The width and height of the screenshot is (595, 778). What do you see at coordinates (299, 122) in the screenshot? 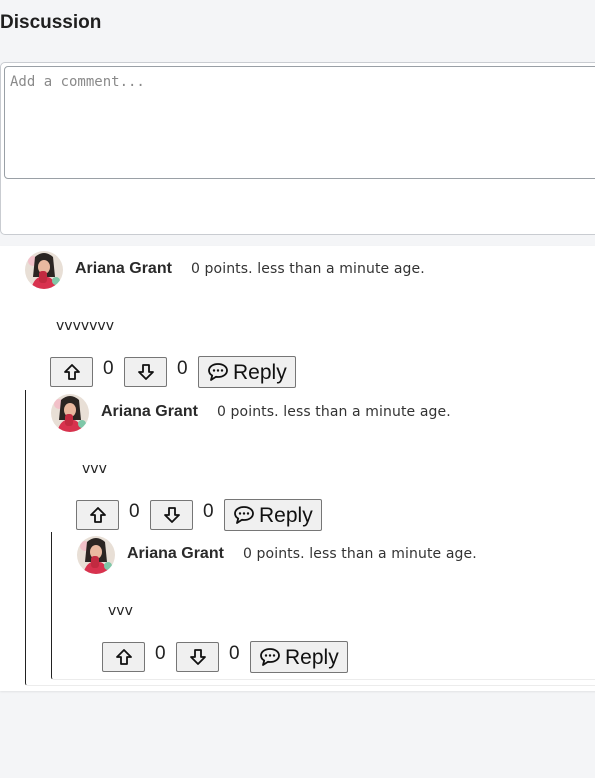
I see `comment-input` at bounding box center [299, 122].